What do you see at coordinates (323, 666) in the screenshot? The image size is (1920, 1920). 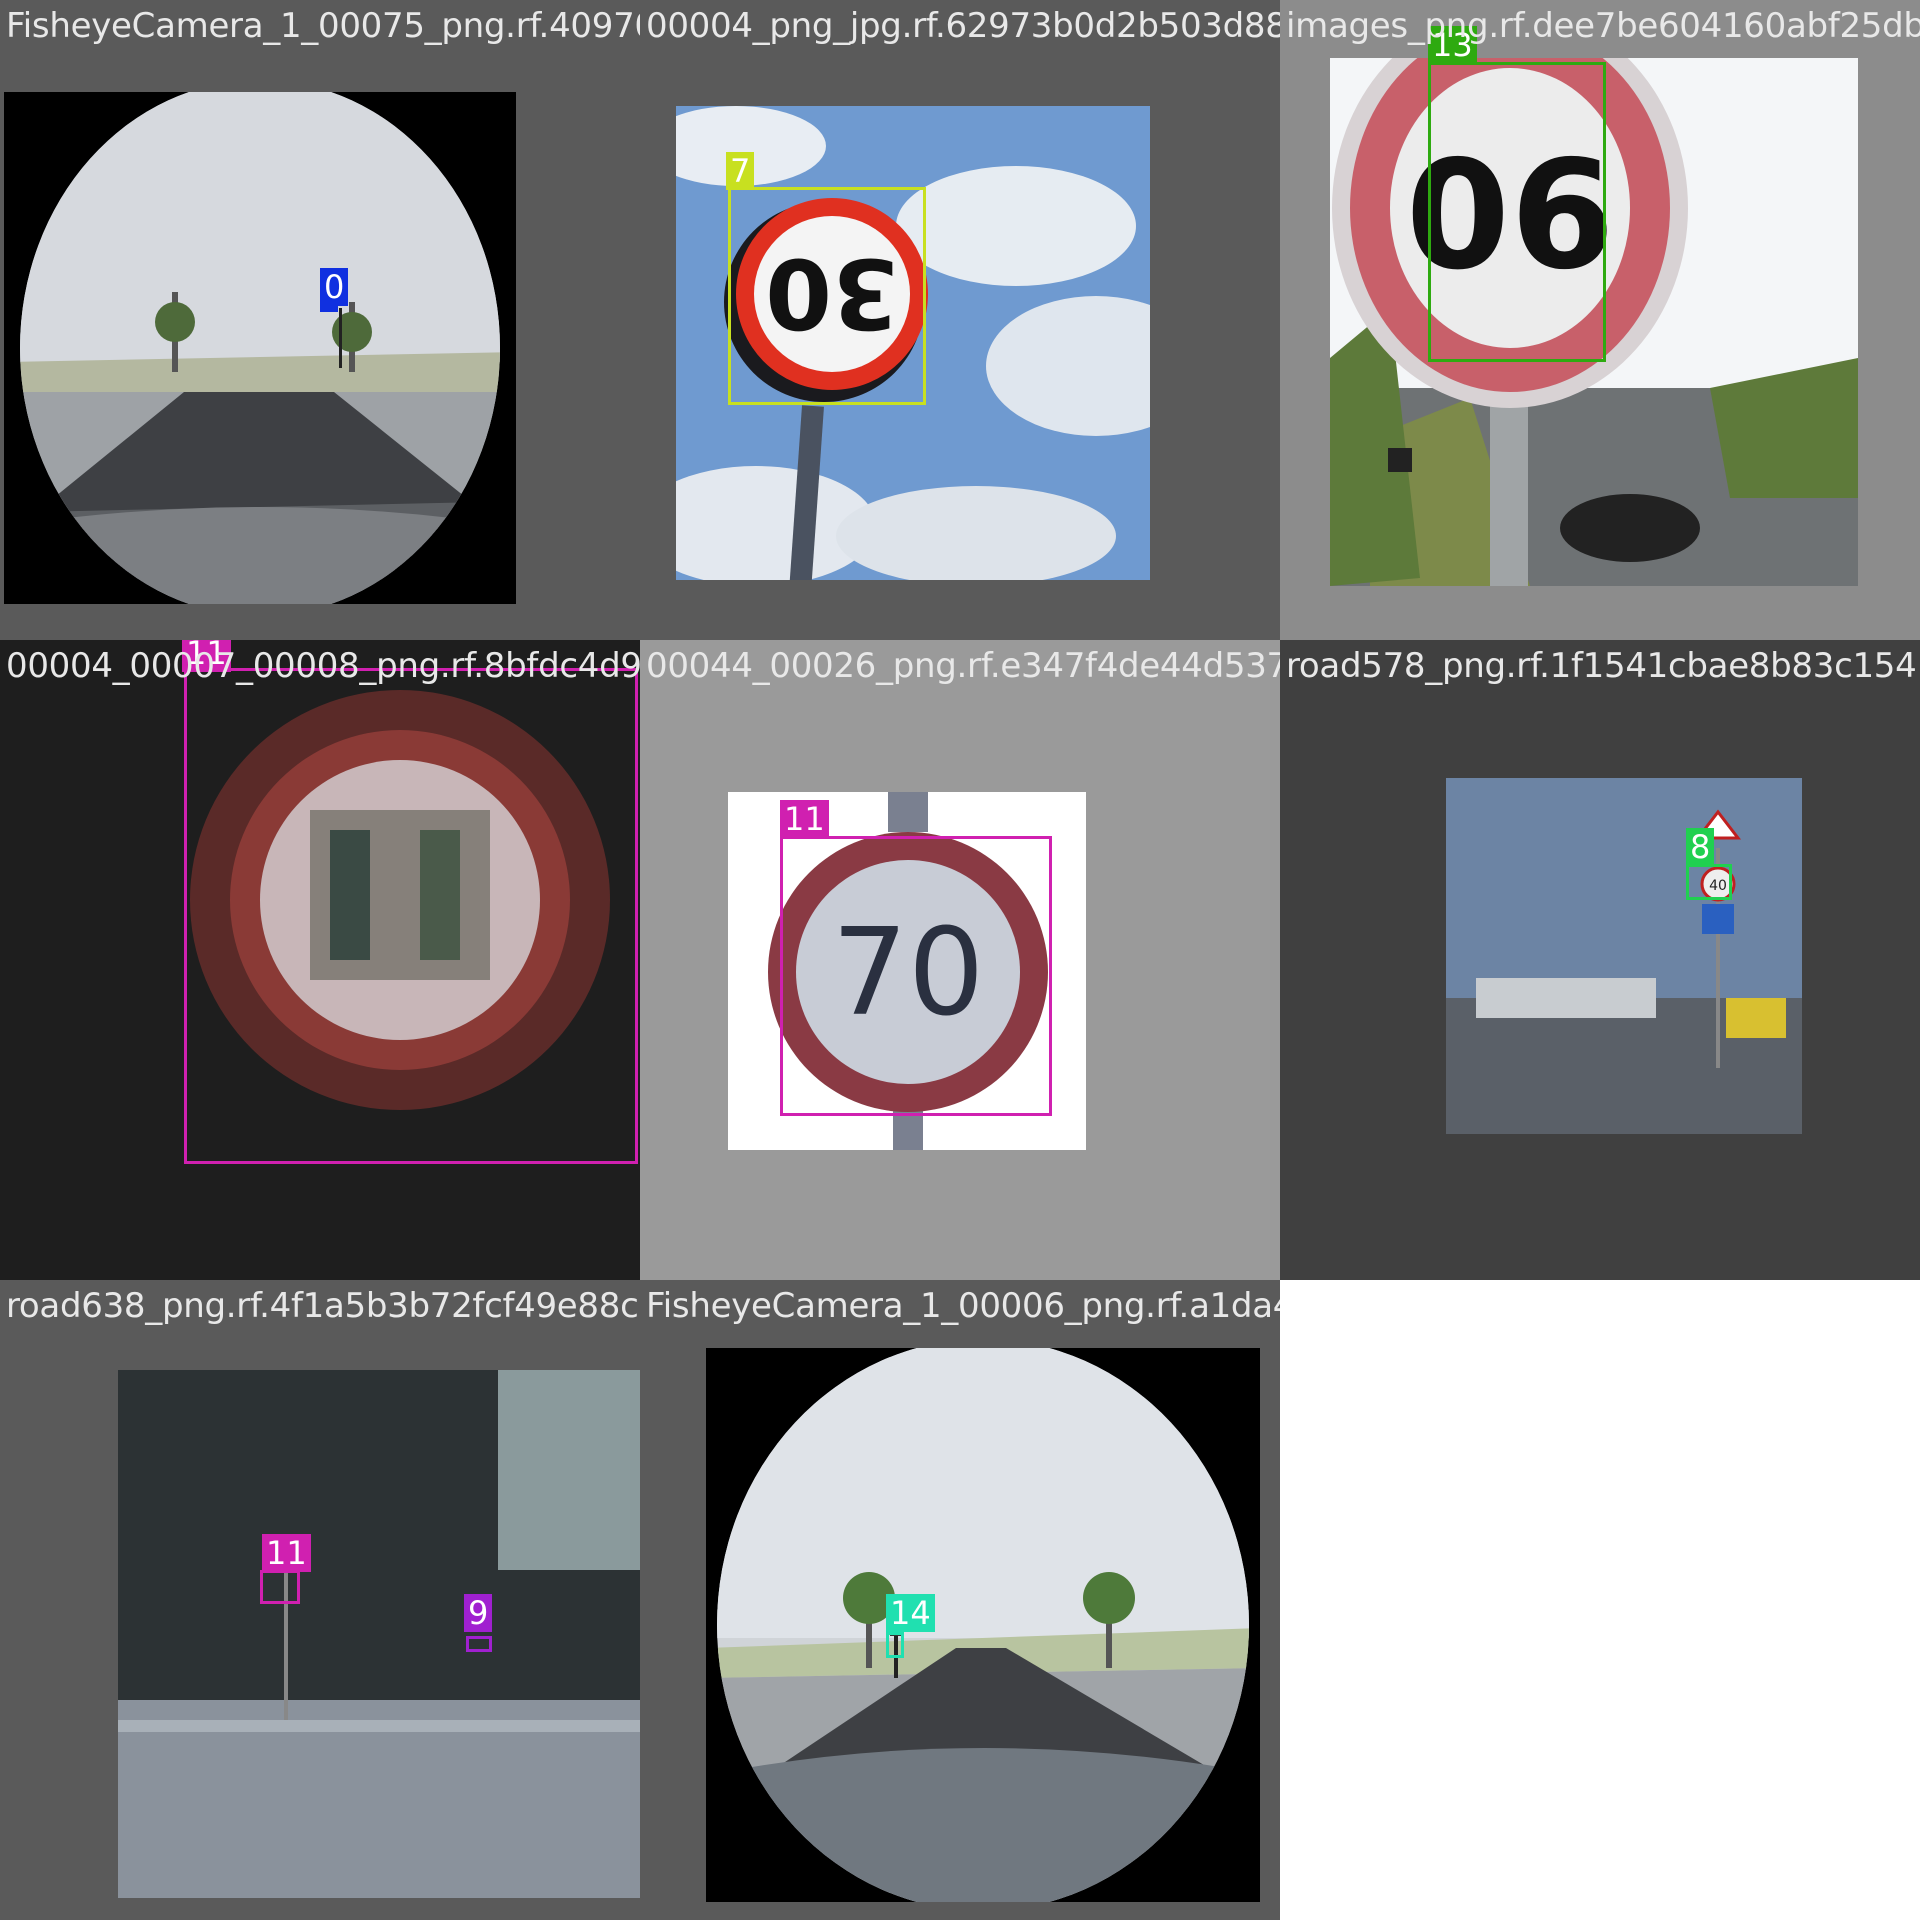 I see `image-filename: 00004_00007_00008_png.rf.8bfdc4d9d9754e8` at bounding box center [323, 666].